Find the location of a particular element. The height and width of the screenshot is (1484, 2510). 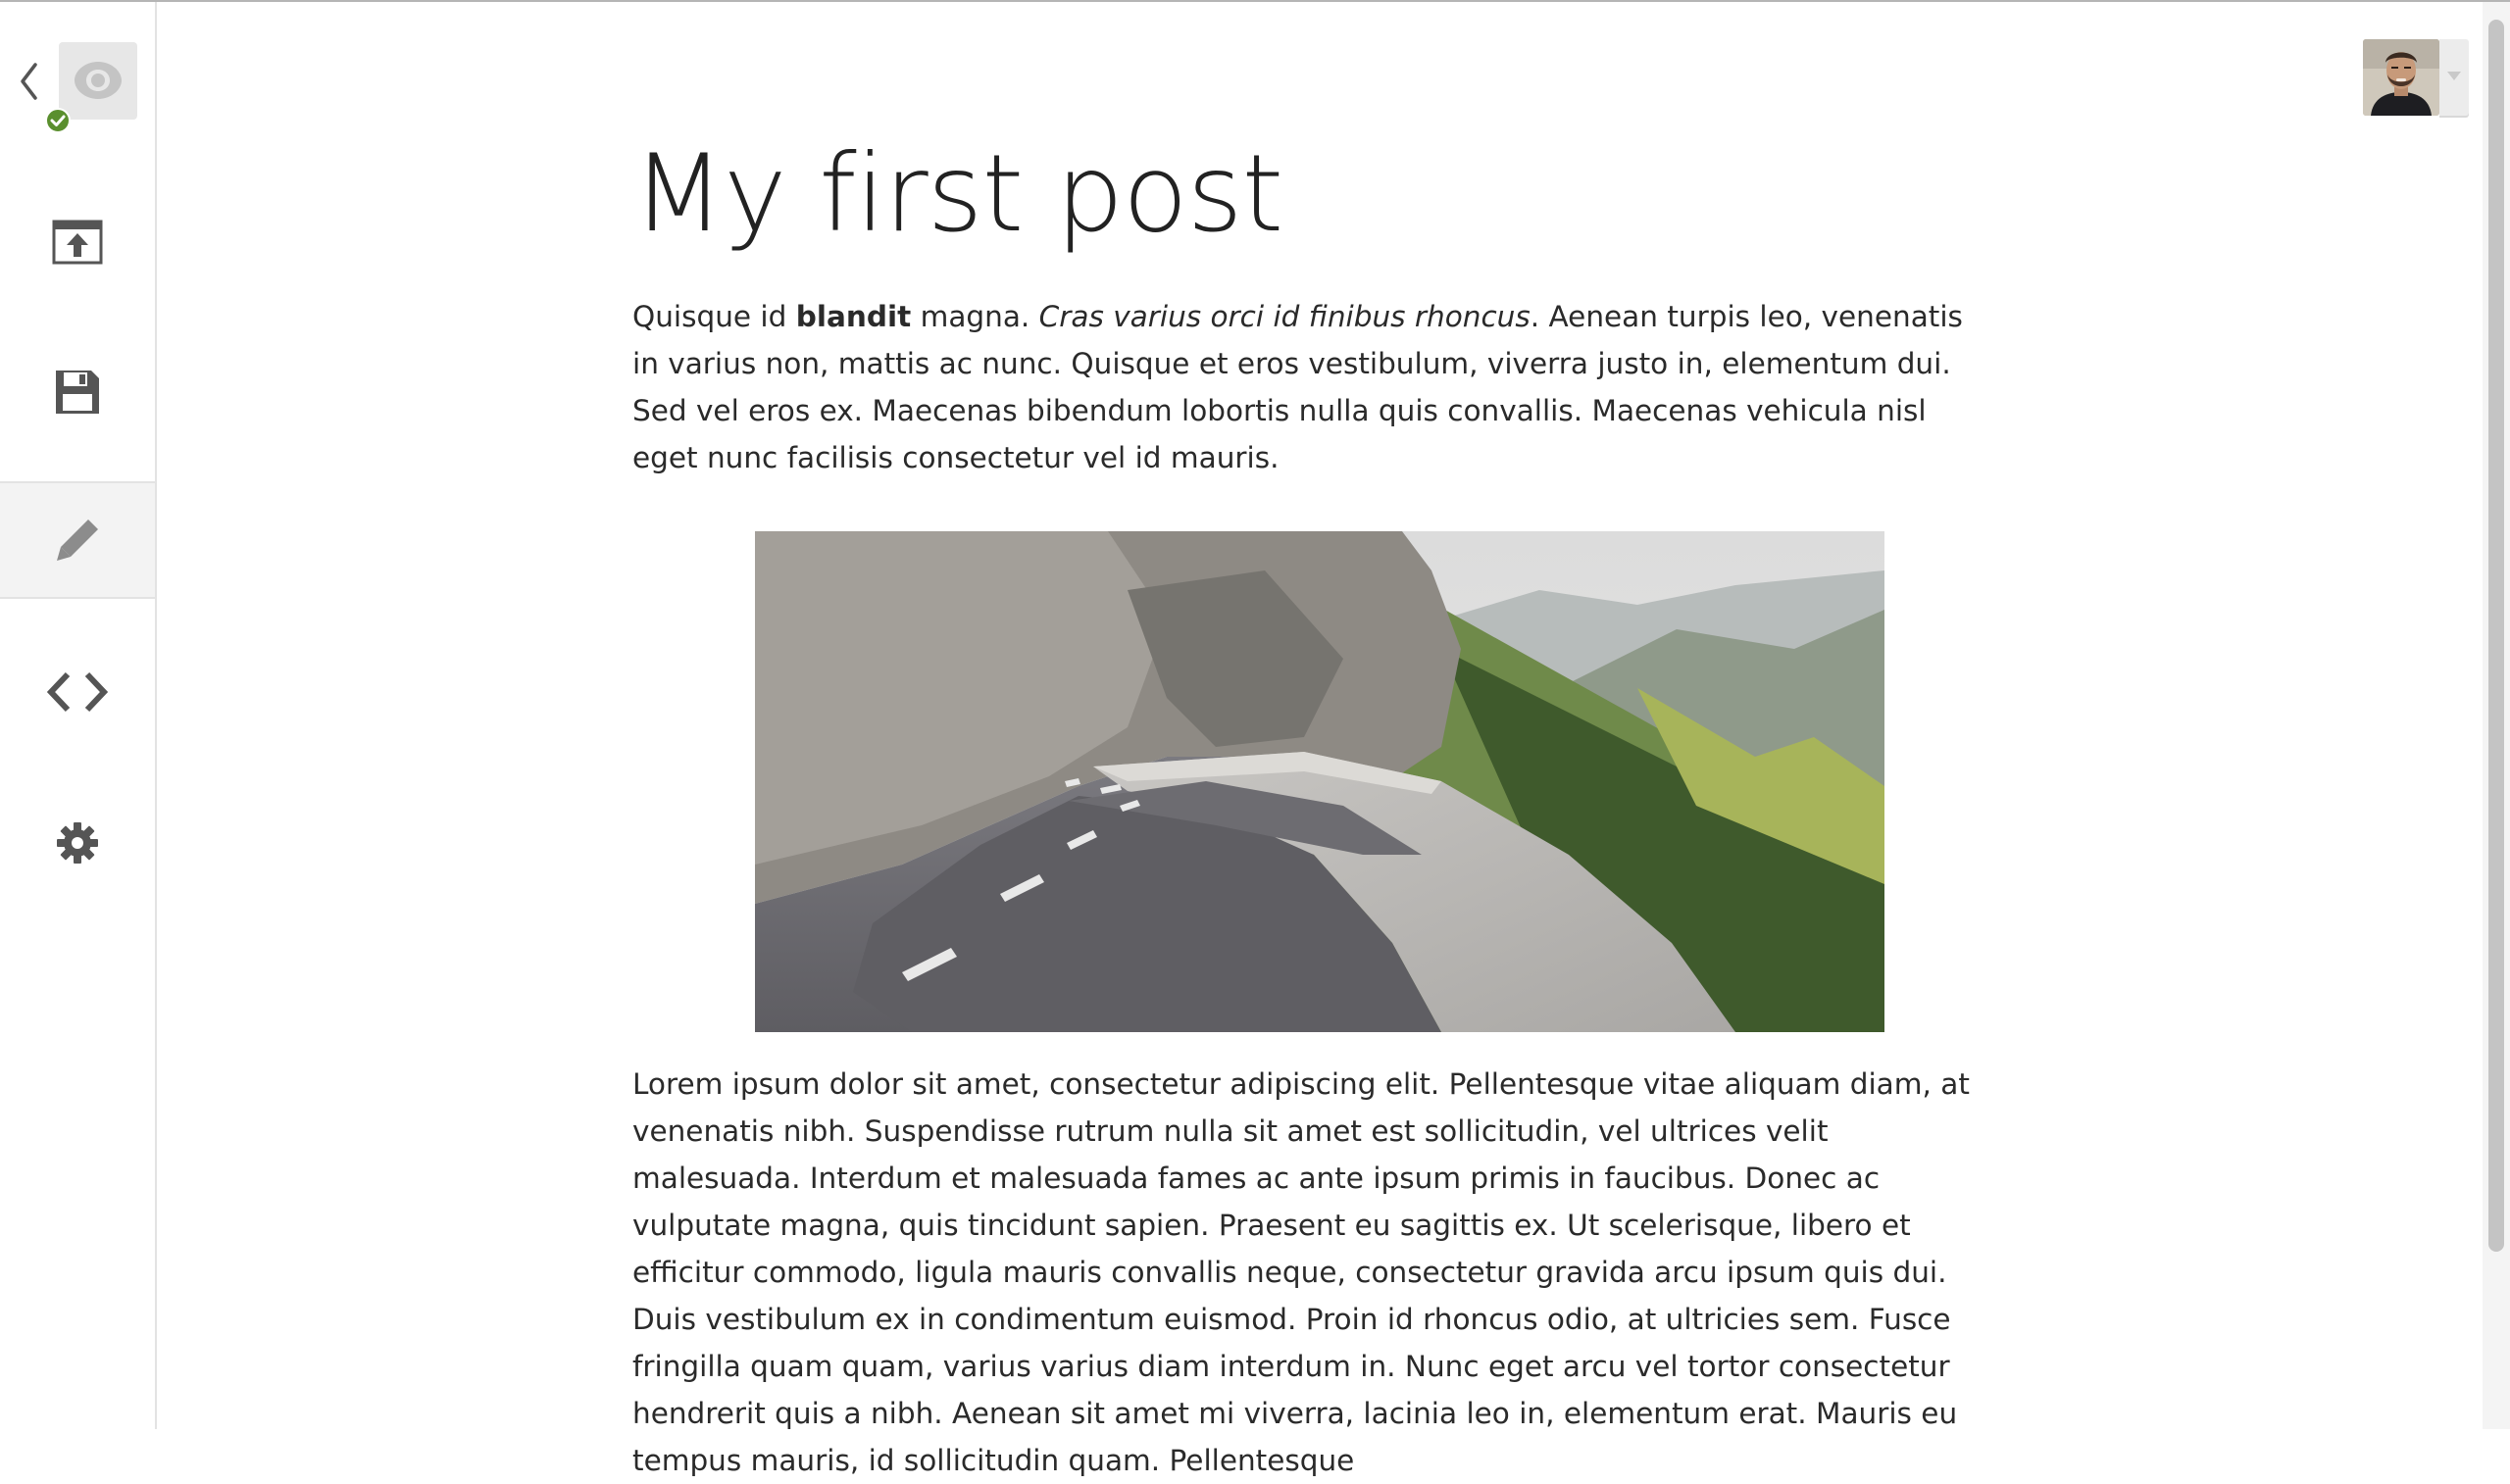

post-title: My first post is located at coordinates (957, 194).